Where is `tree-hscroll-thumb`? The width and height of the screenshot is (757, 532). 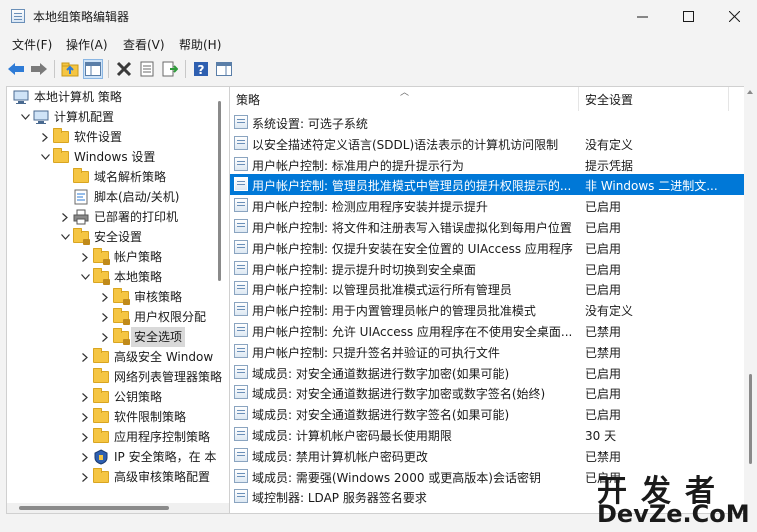
tree-hscroll-thumb is located at coordinates (94, 508).